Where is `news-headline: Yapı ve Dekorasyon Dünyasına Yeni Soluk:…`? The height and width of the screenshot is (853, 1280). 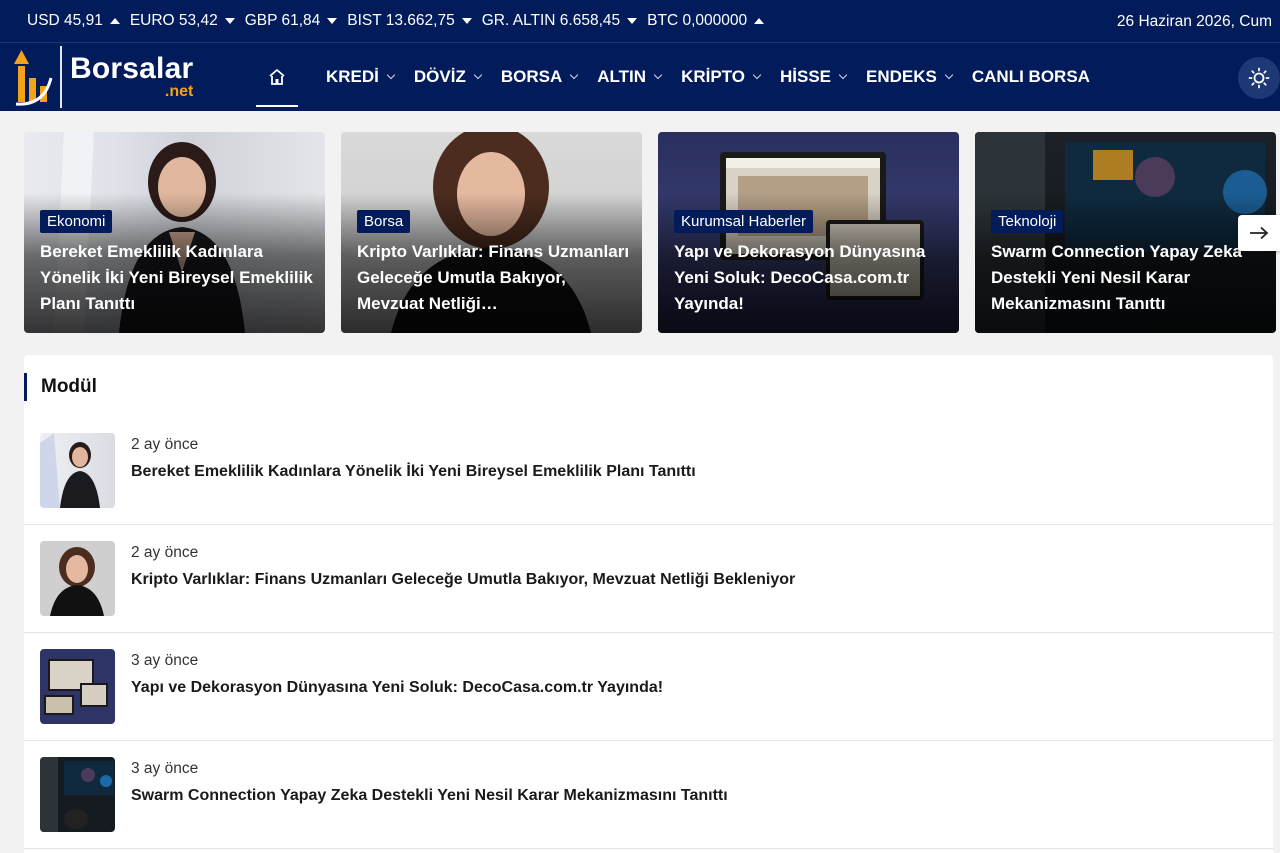 news-headline: Yapı ve Dekorasyon Dünyasına Yeni Soluk:… is located at coordinates (397, 688).